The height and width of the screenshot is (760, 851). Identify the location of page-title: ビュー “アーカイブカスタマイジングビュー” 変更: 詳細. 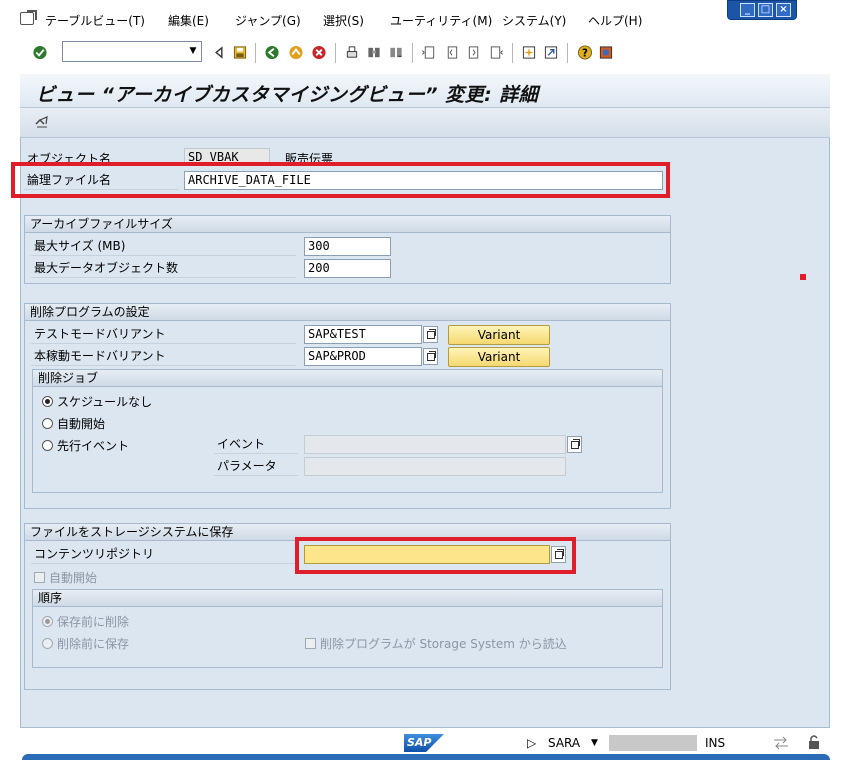
(287, 95).